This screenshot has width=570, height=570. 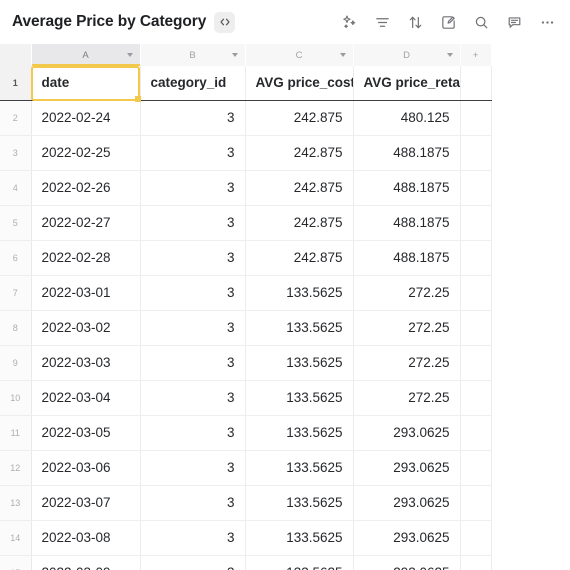 I want to click on cell-E14, so click(x=476, y=538).